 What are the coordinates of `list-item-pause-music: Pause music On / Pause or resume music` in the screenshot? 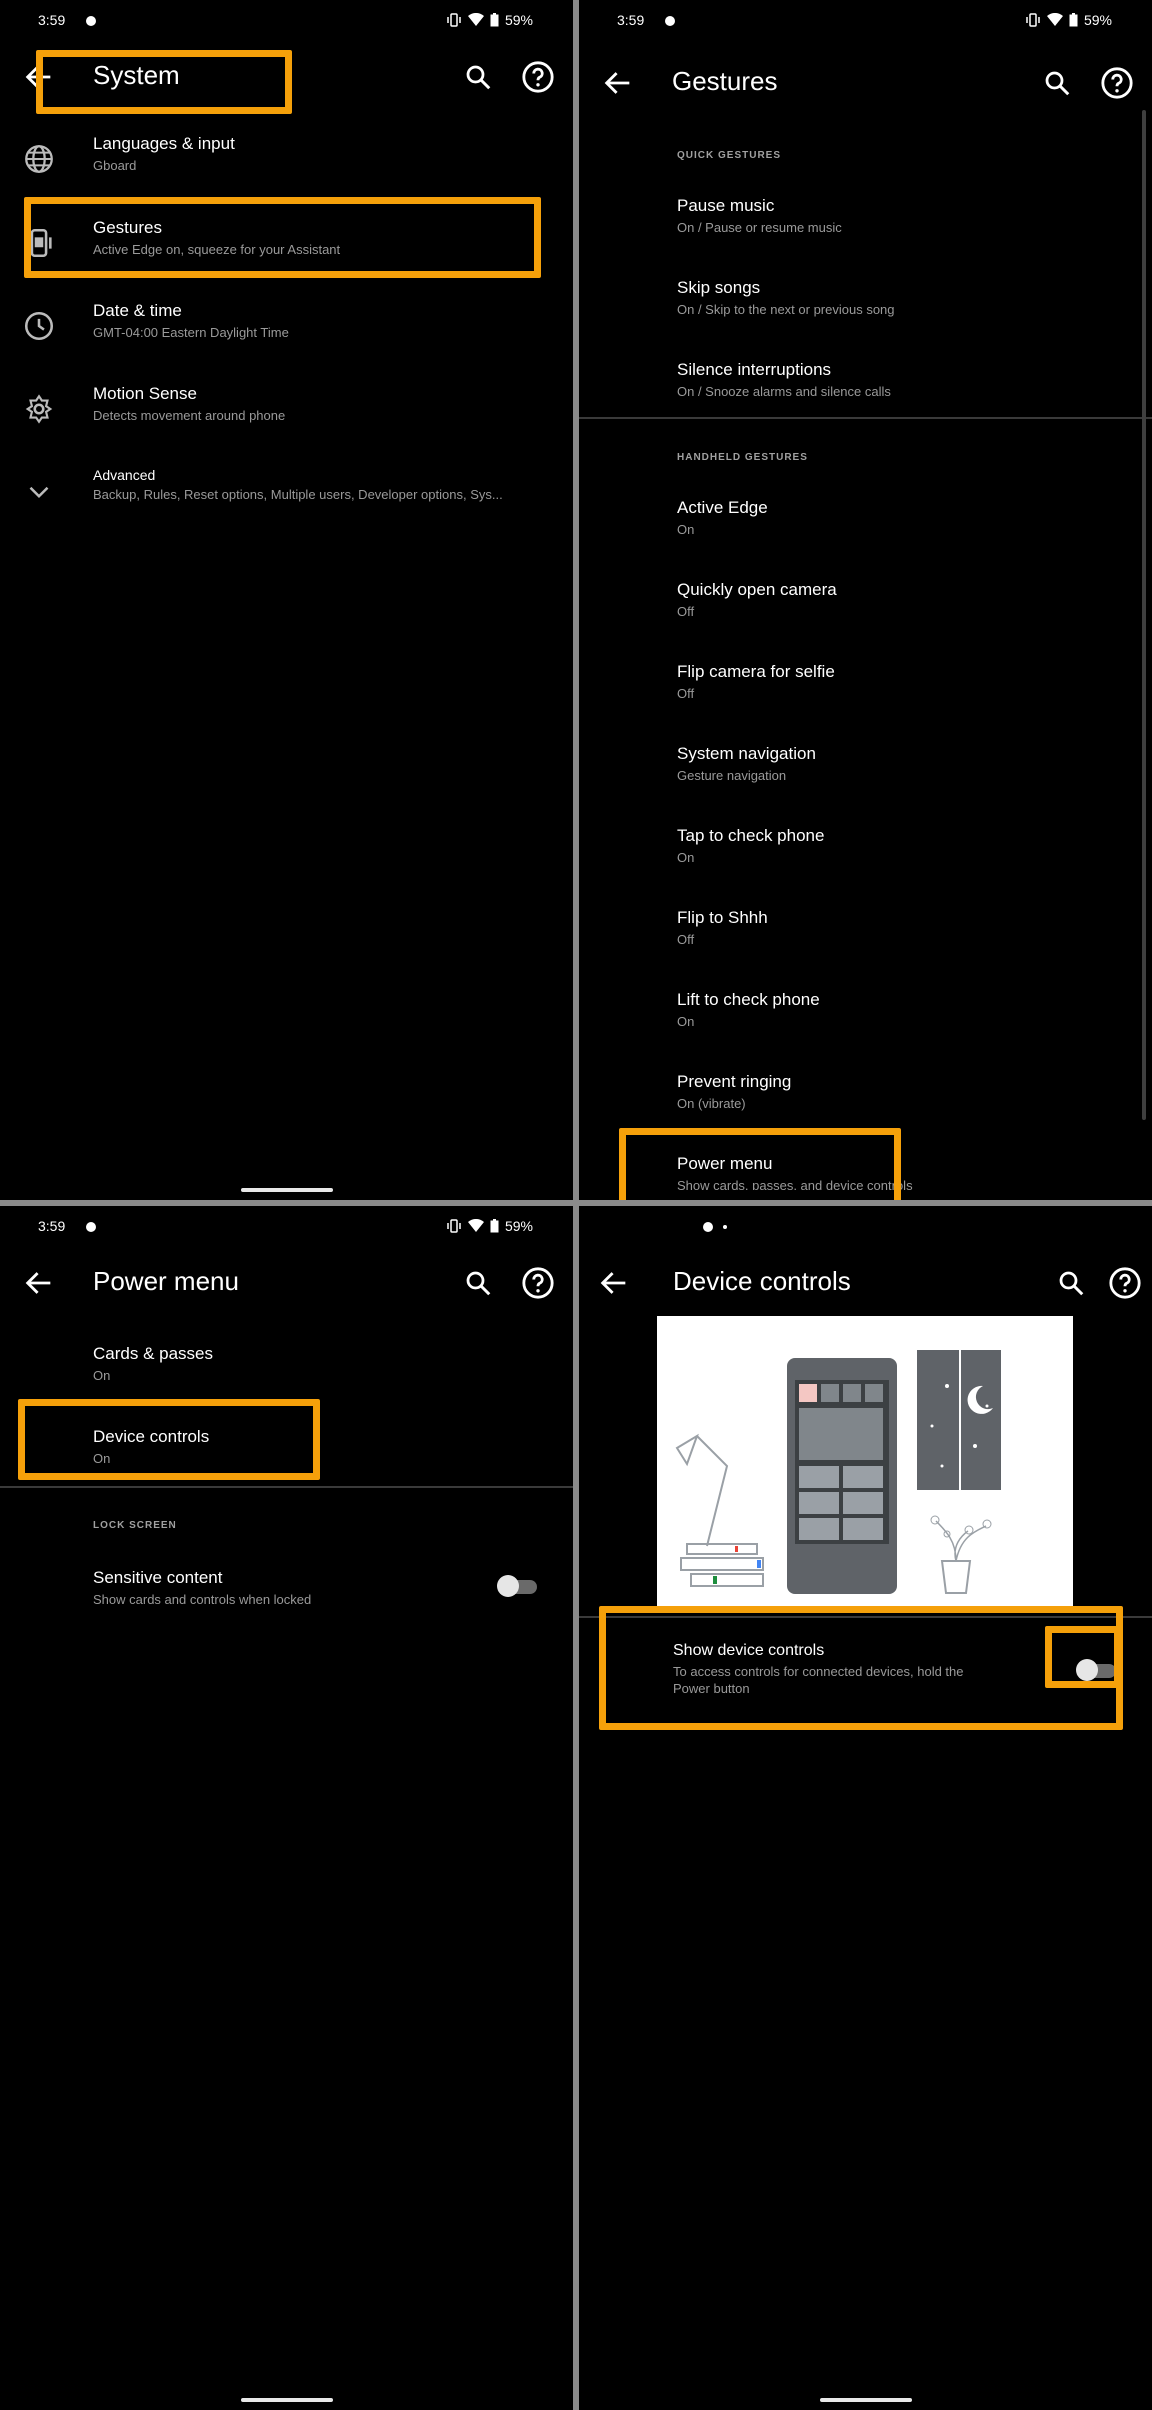 It's located at (865, 232).